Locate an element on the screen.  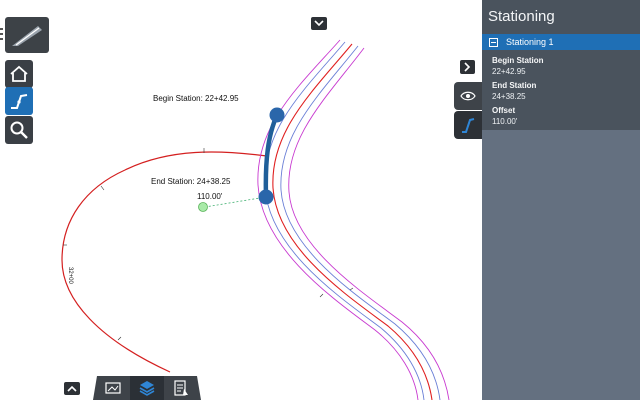
road-model-icon is located at coordinates (27, 36).